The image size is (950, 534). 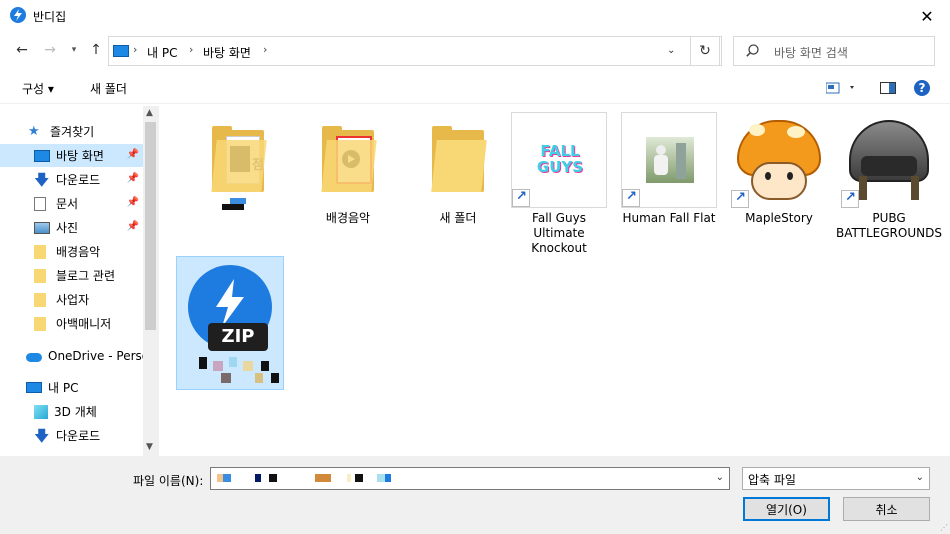 I want to click on sidebar-item-downloads-pc: 🡇 다운로드, so click(x=71, y=435).